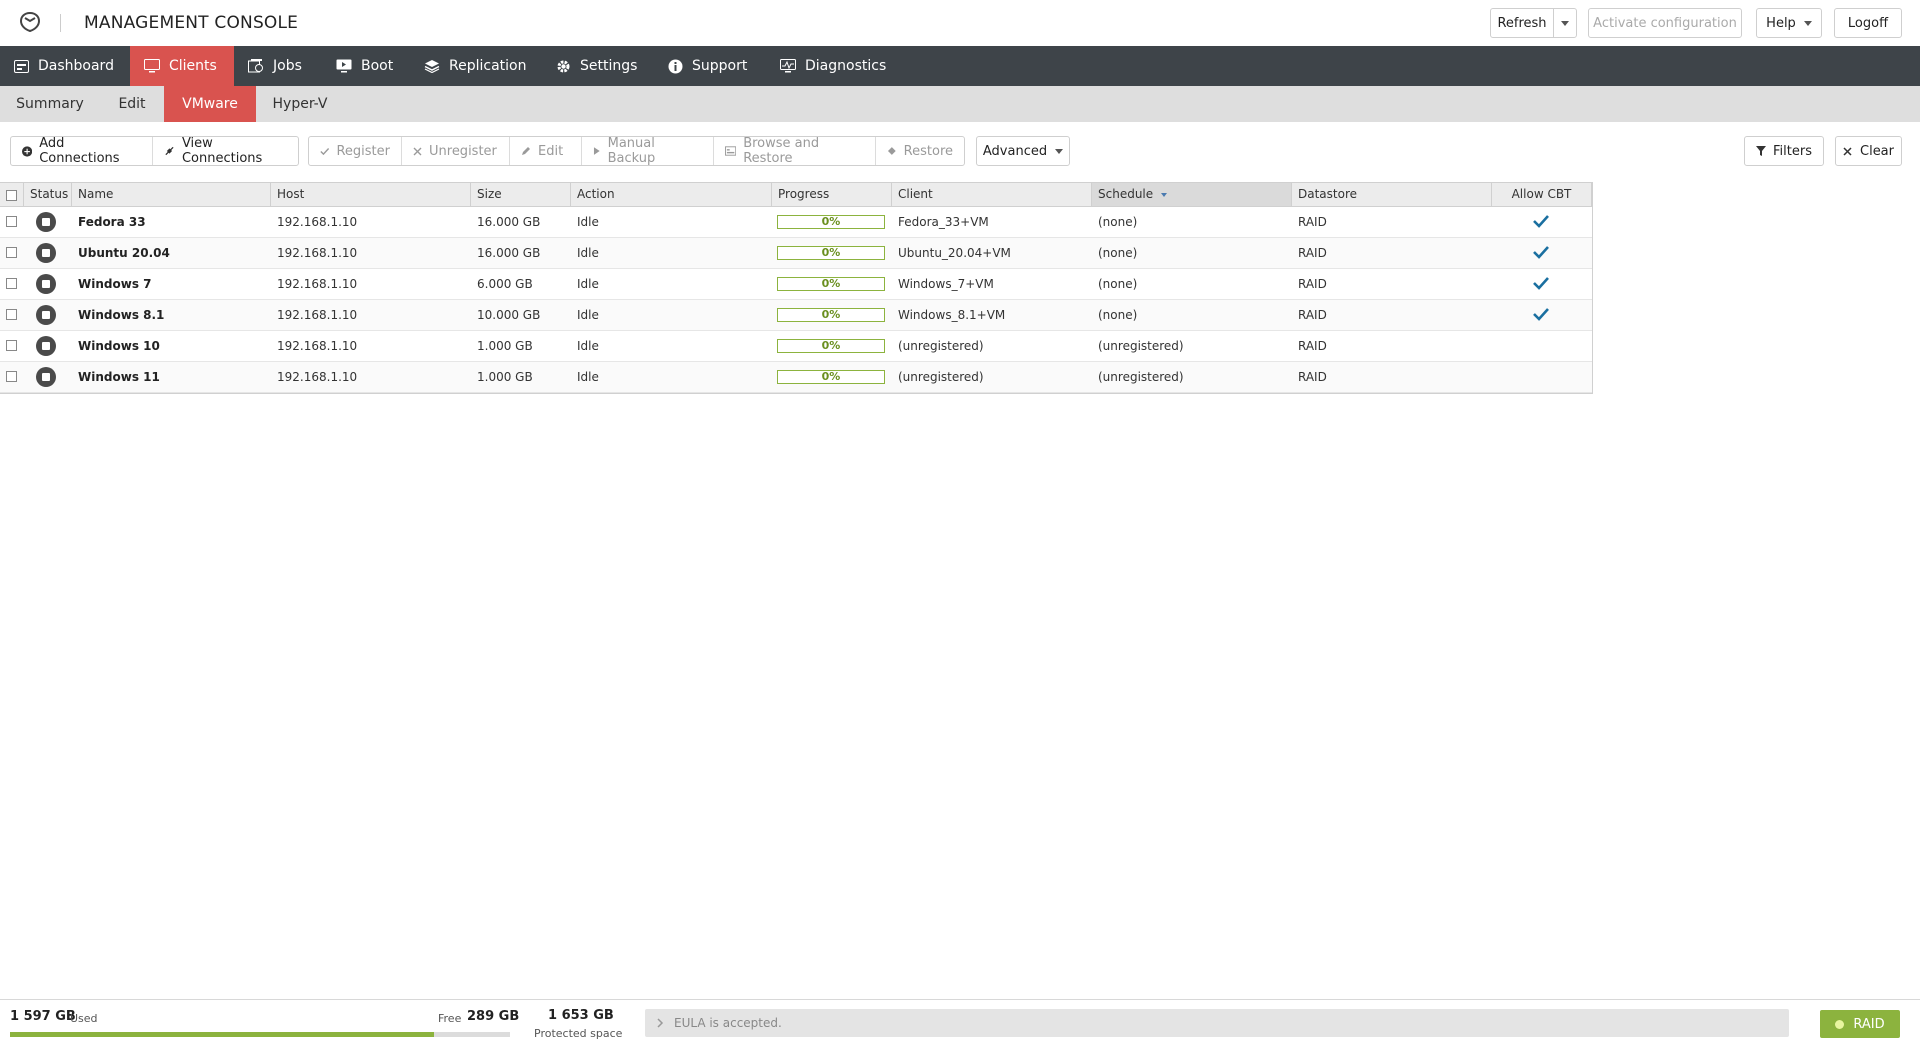 The width and height of the screenshot is (1920, 1048). I want to click on column-header-allow-cbt: Allow CBT, so click(1542, 194).